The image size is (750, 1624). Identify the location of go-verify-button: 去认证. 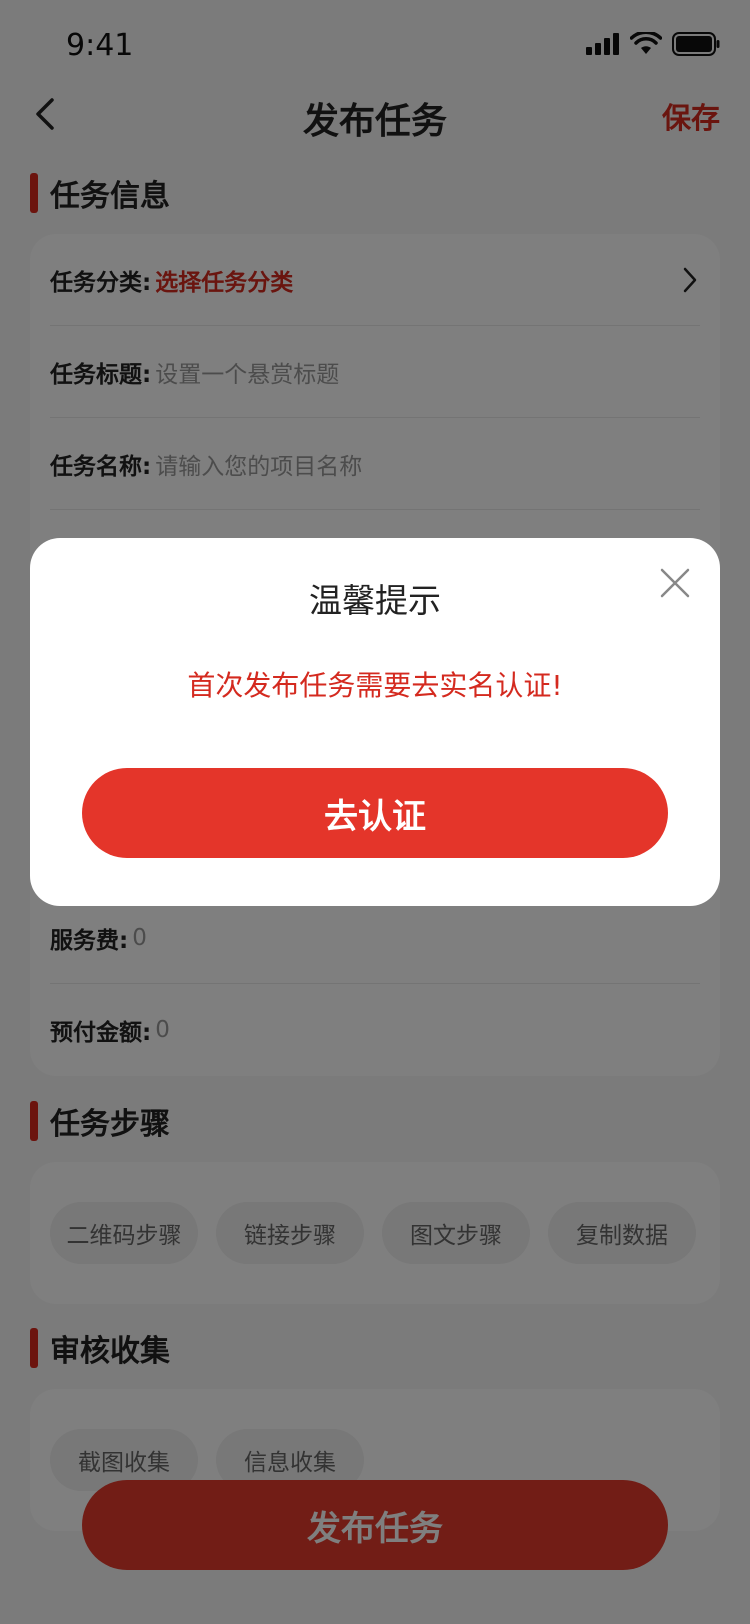
(375, 813).